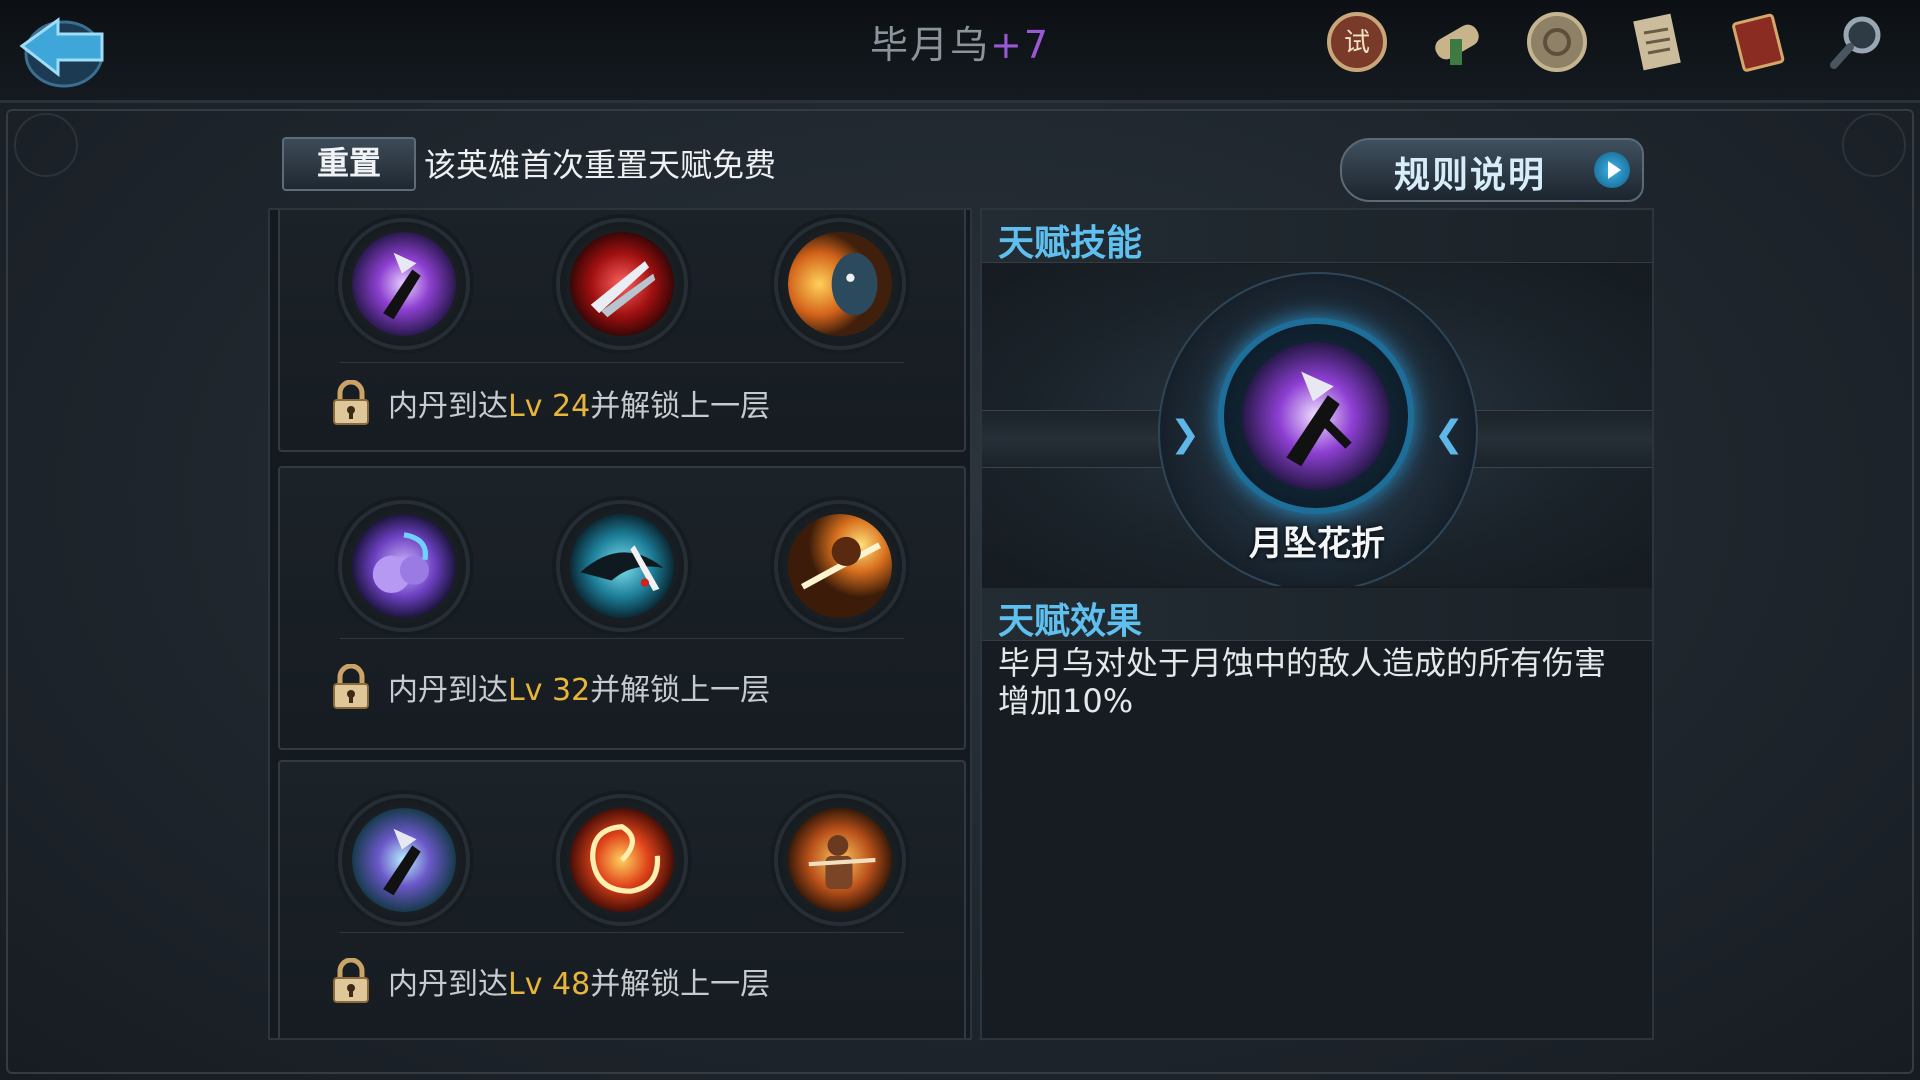  I want to click on talent-skill-fire-vortex, so click(622, 860).